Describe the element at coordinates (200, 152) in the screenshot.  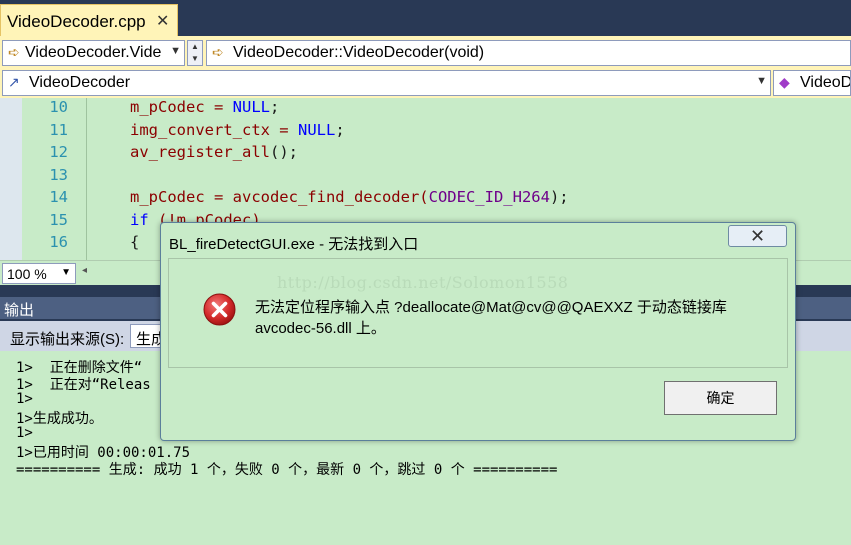
I see `code-token: av_register_all` at that location.